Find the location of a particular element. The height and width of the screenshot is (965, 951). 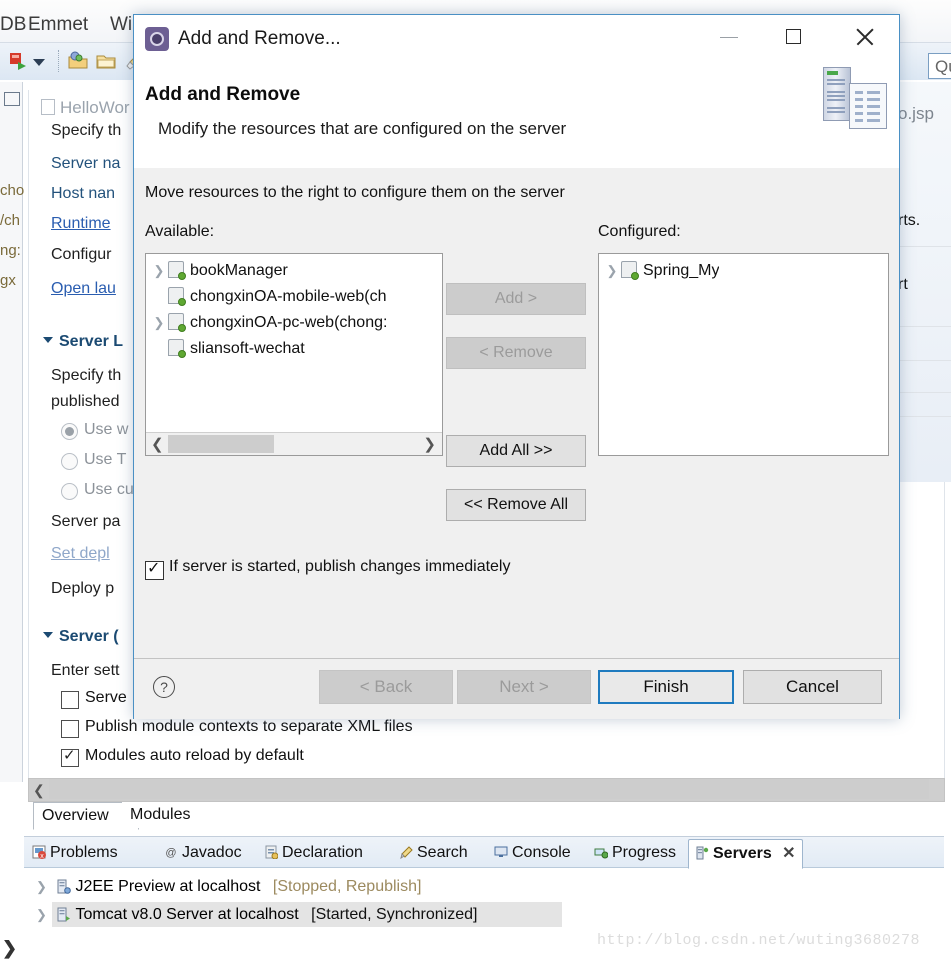

list-item-configured: ❯ Spring_My is located at coordinates (661, 270).